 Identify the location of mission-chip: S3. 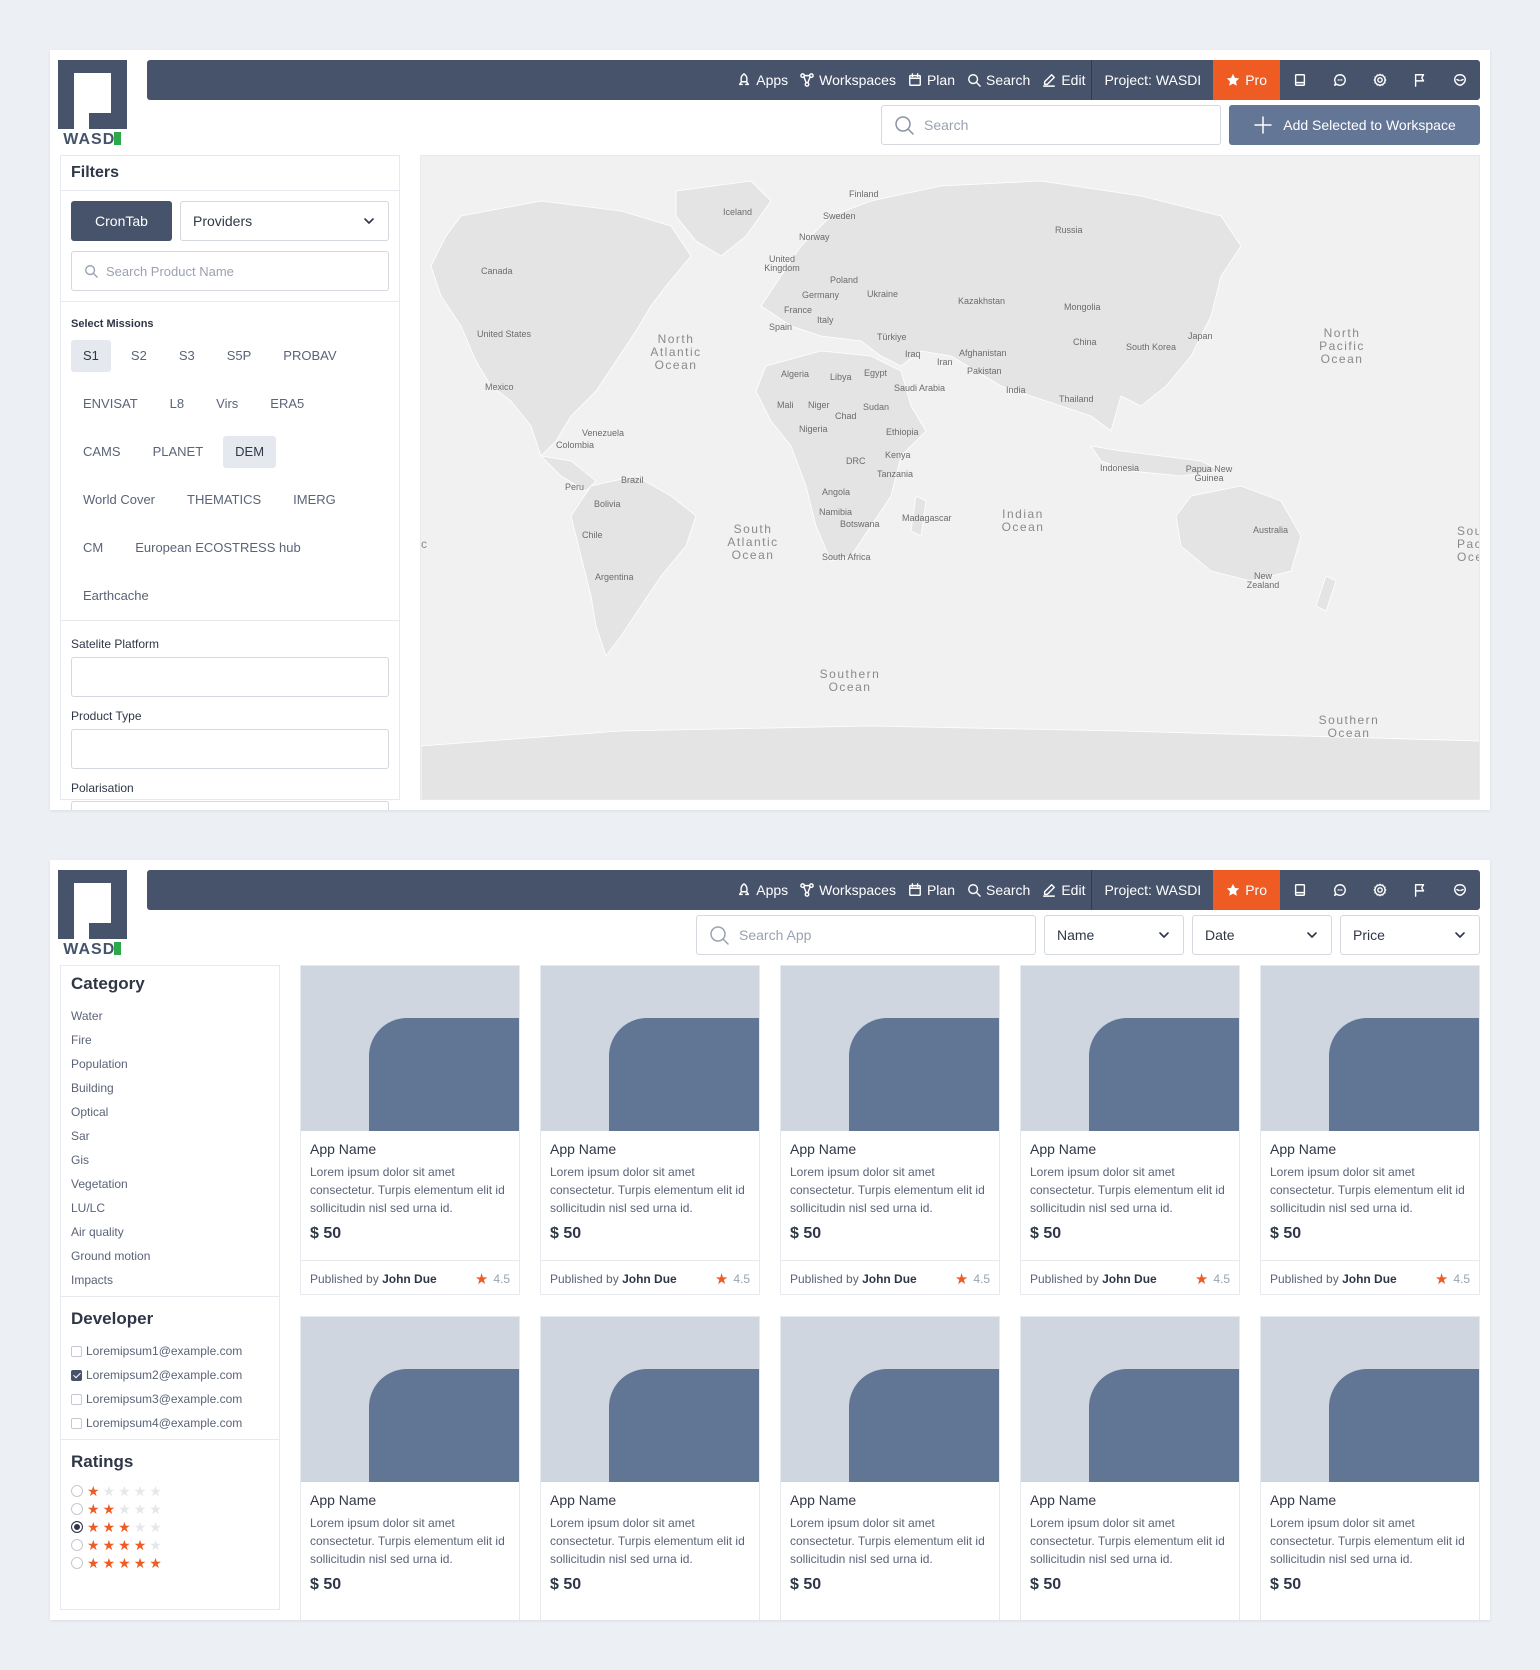
(187, 356).